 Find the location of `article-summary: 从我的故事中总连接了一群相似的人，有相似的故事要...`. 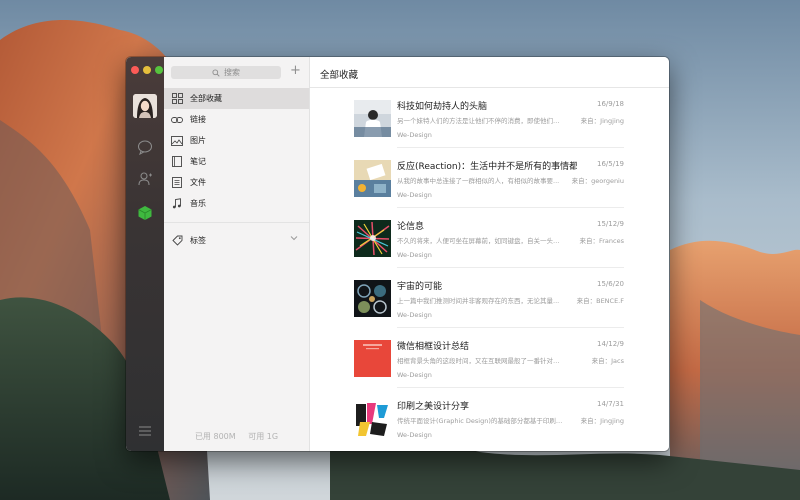

article-summary: 从我的故事中总连接了一群相似的人，有相似的故事要... is located at coordinates (478, 181).